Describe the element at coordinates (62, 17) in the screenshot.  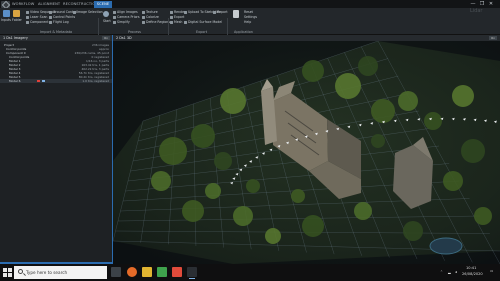
I see `control-points-button: Control Points` at that location.